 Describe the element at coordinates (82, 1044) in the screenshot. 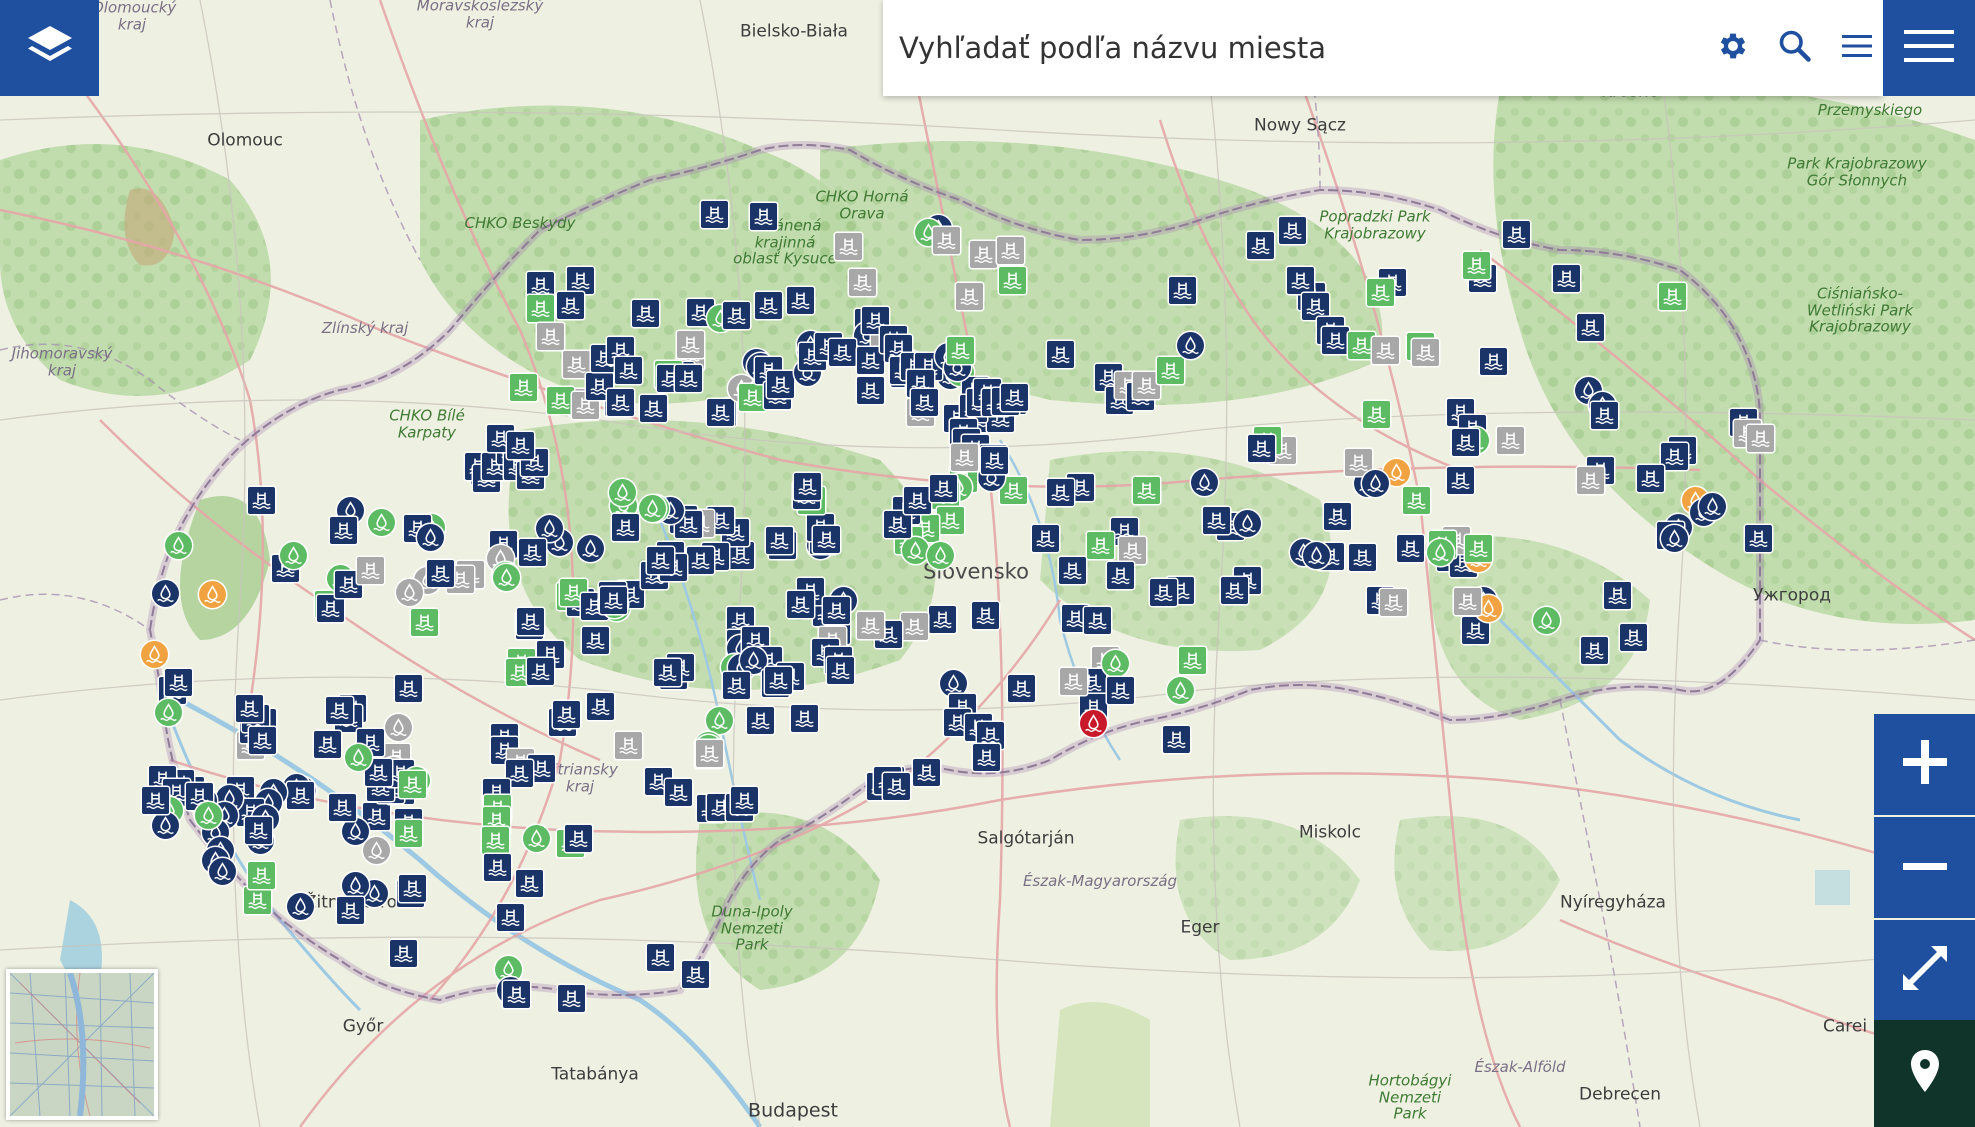

I see `overview-minimap` at that location.